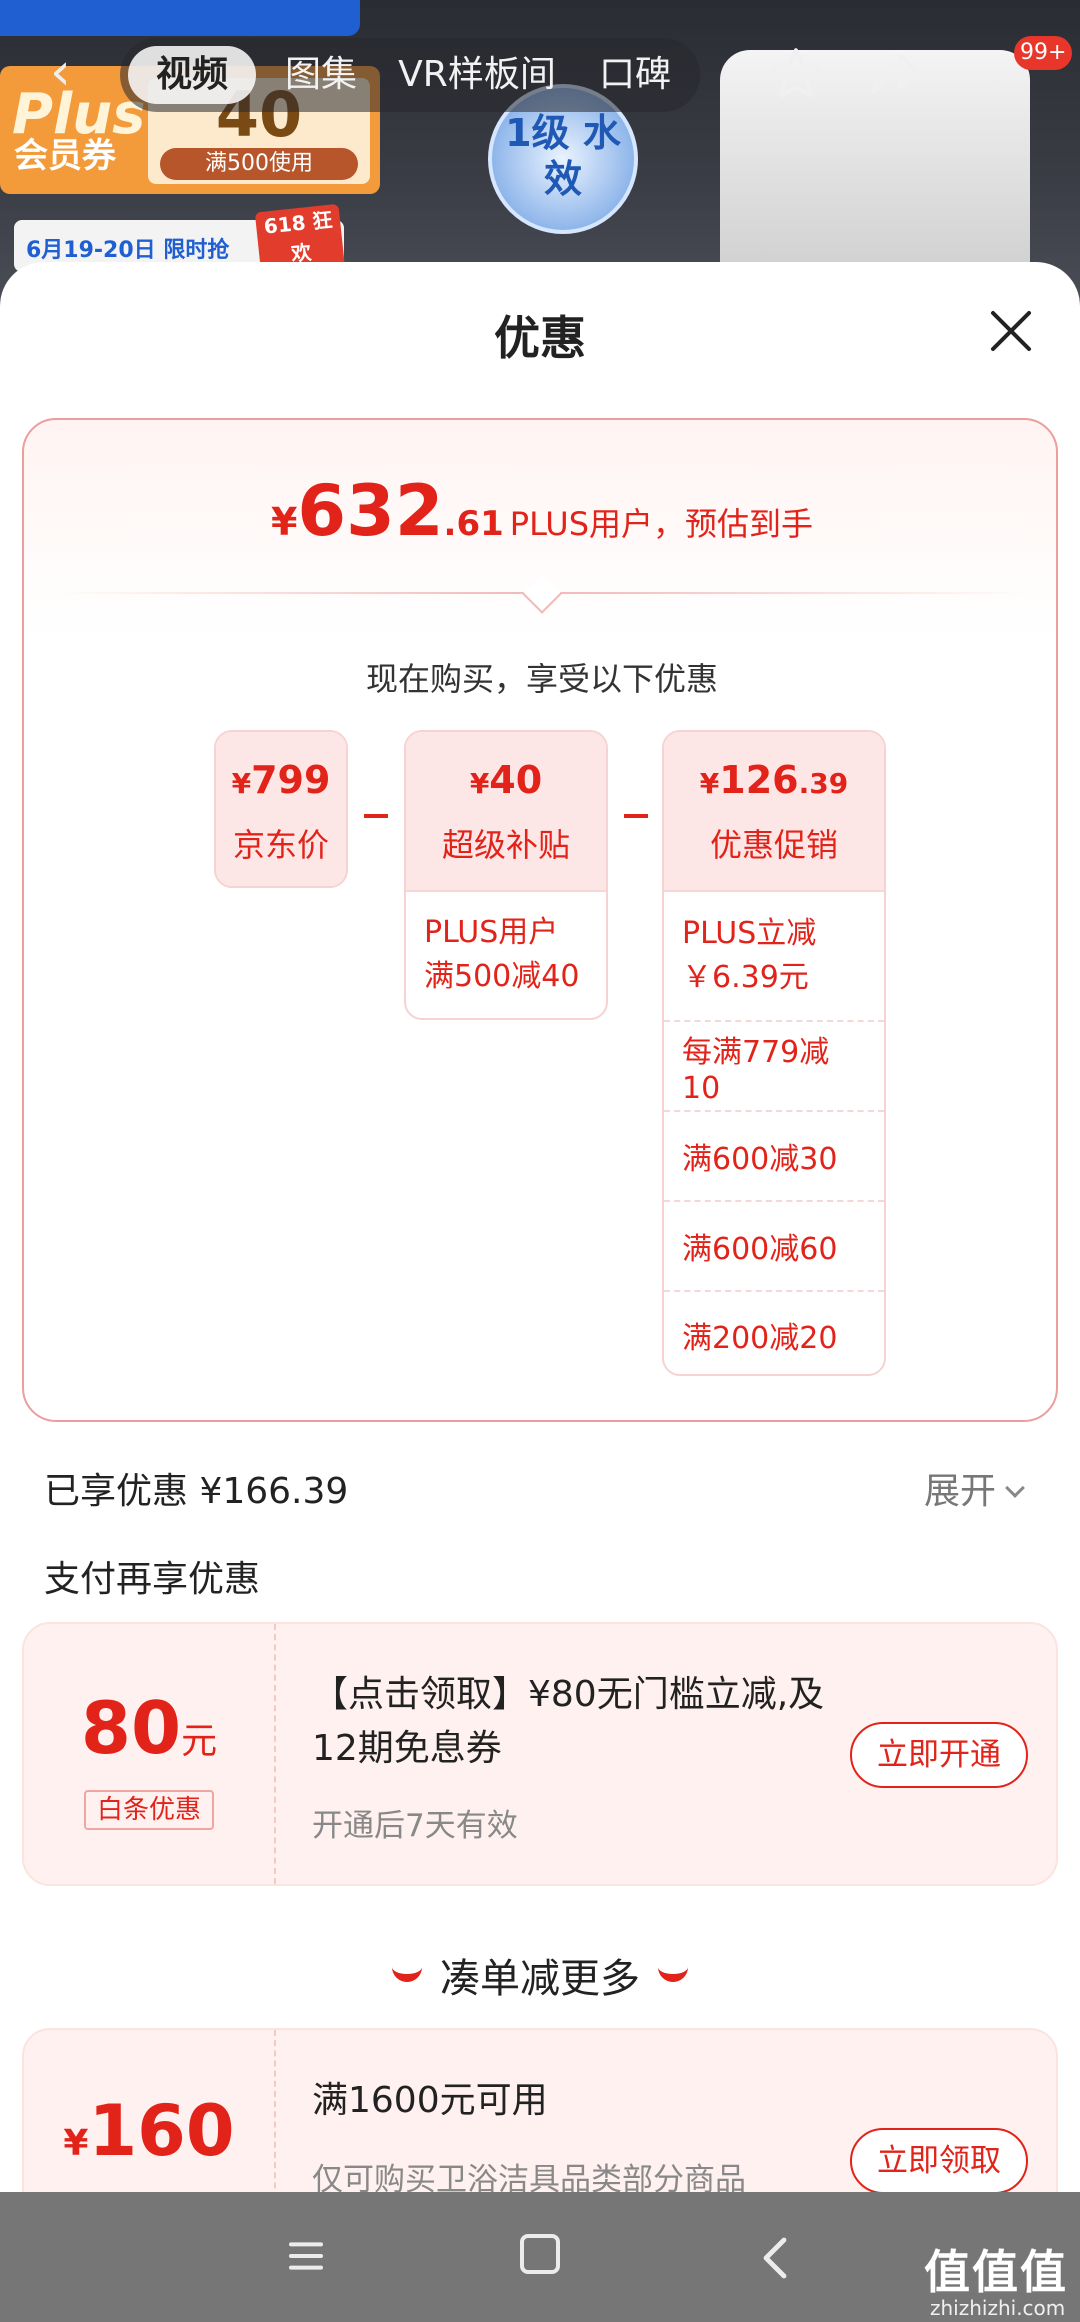 The height and width of the screenshot is (2322, 1080). I want to click on subsidy-item: PLUS用户 满500减40, so click(506, 954).